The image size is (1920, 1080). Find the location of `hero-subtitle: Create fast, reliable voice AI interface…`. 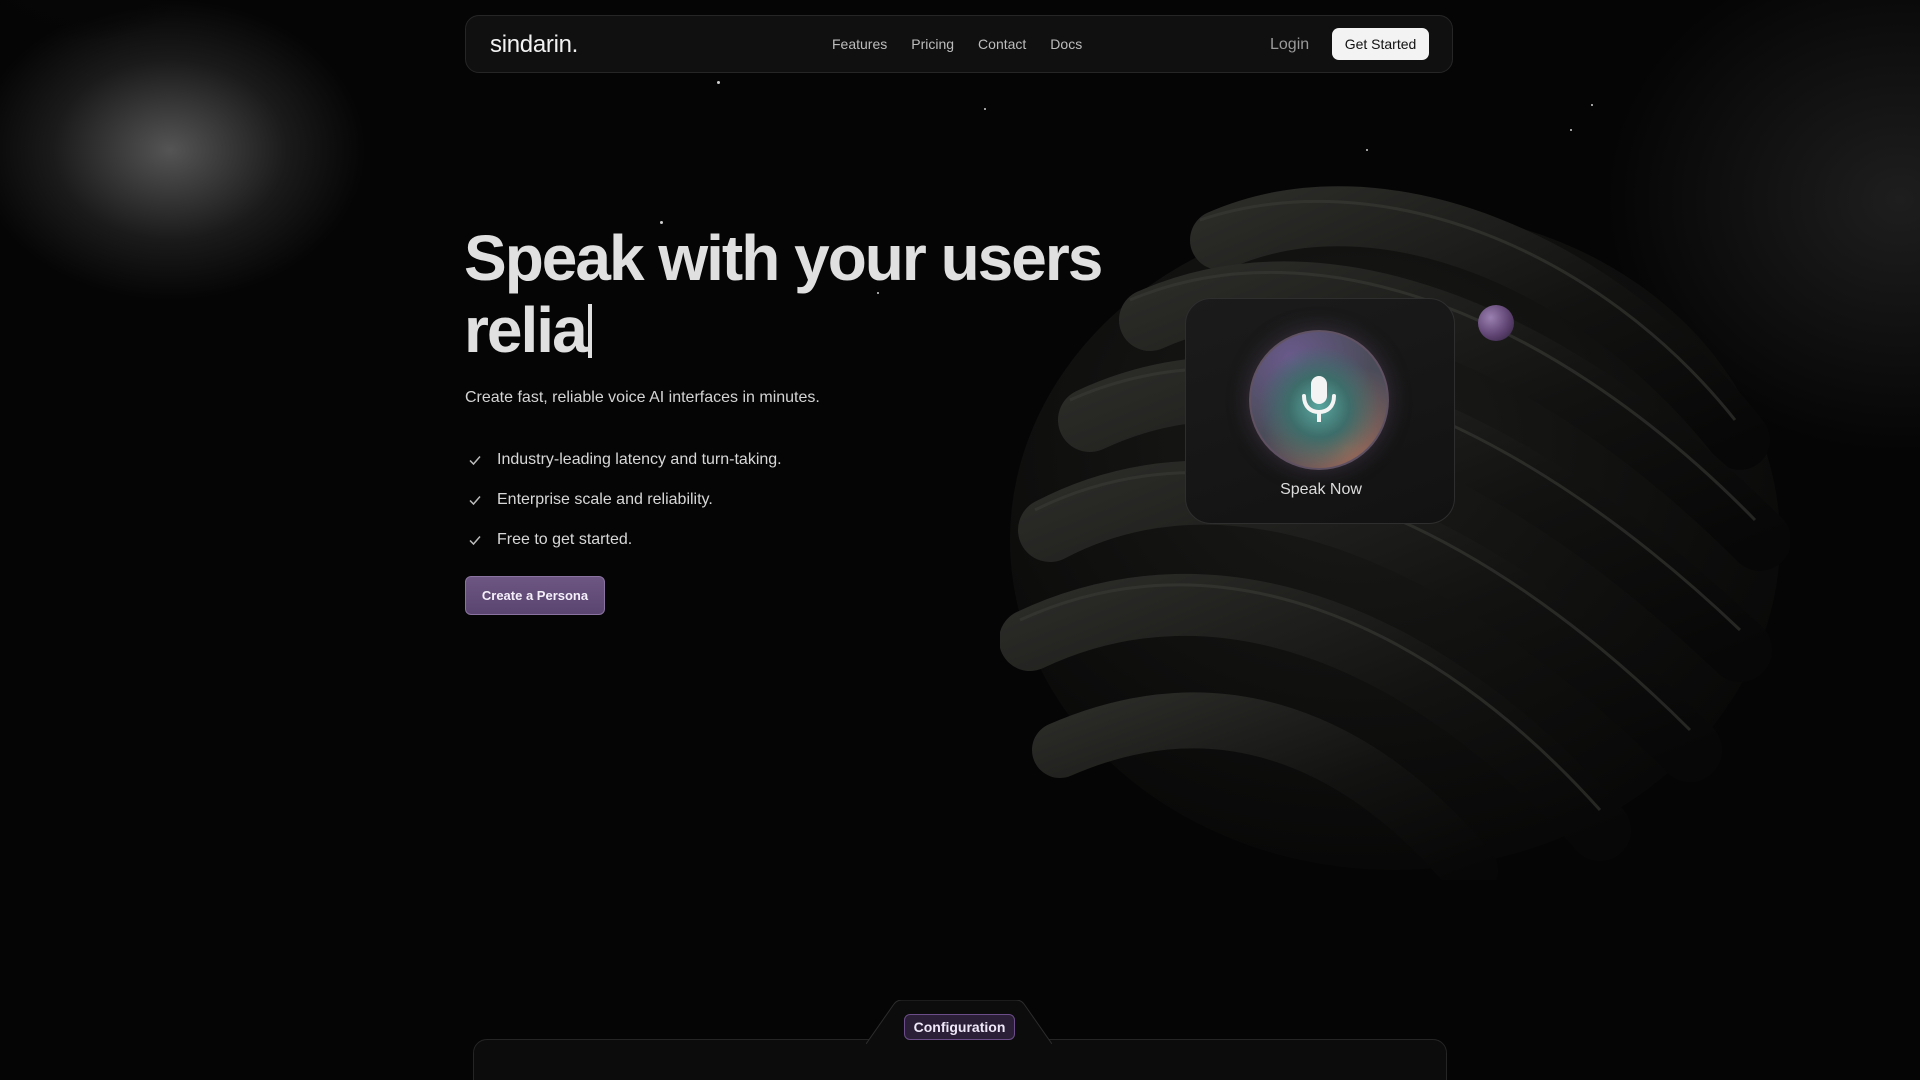

hero-subtitle: Create fast, reliable voice AI interface… is located at coordinates (642, 397).